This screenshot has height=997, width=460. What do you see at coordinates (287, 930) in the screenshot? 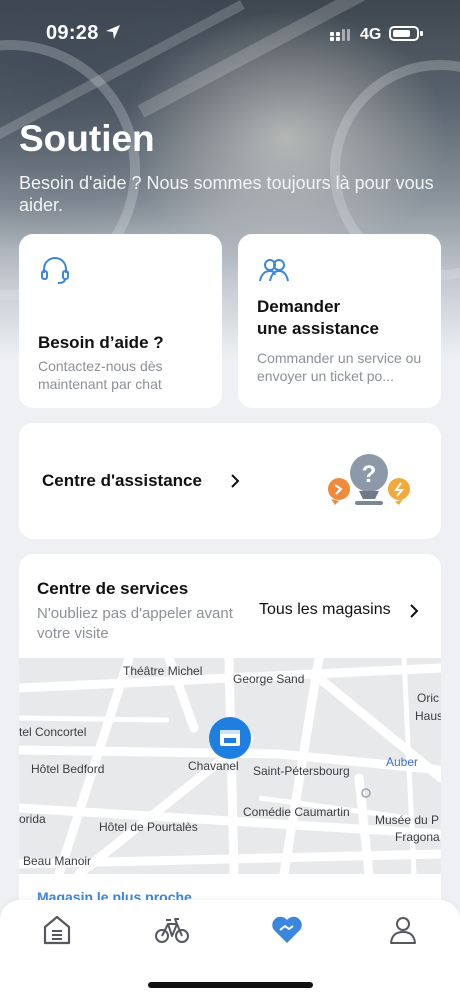
I see `heart-handshake-icon` at bounding box center [287, 930].